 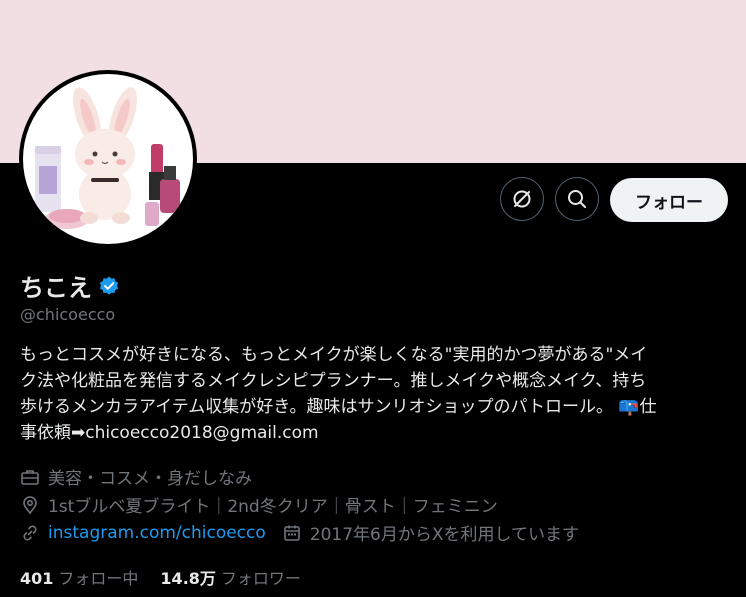 I want to click on profile-stats: 401 フォロー中 14.8万 フォロワー, so click(x=160, y=577).